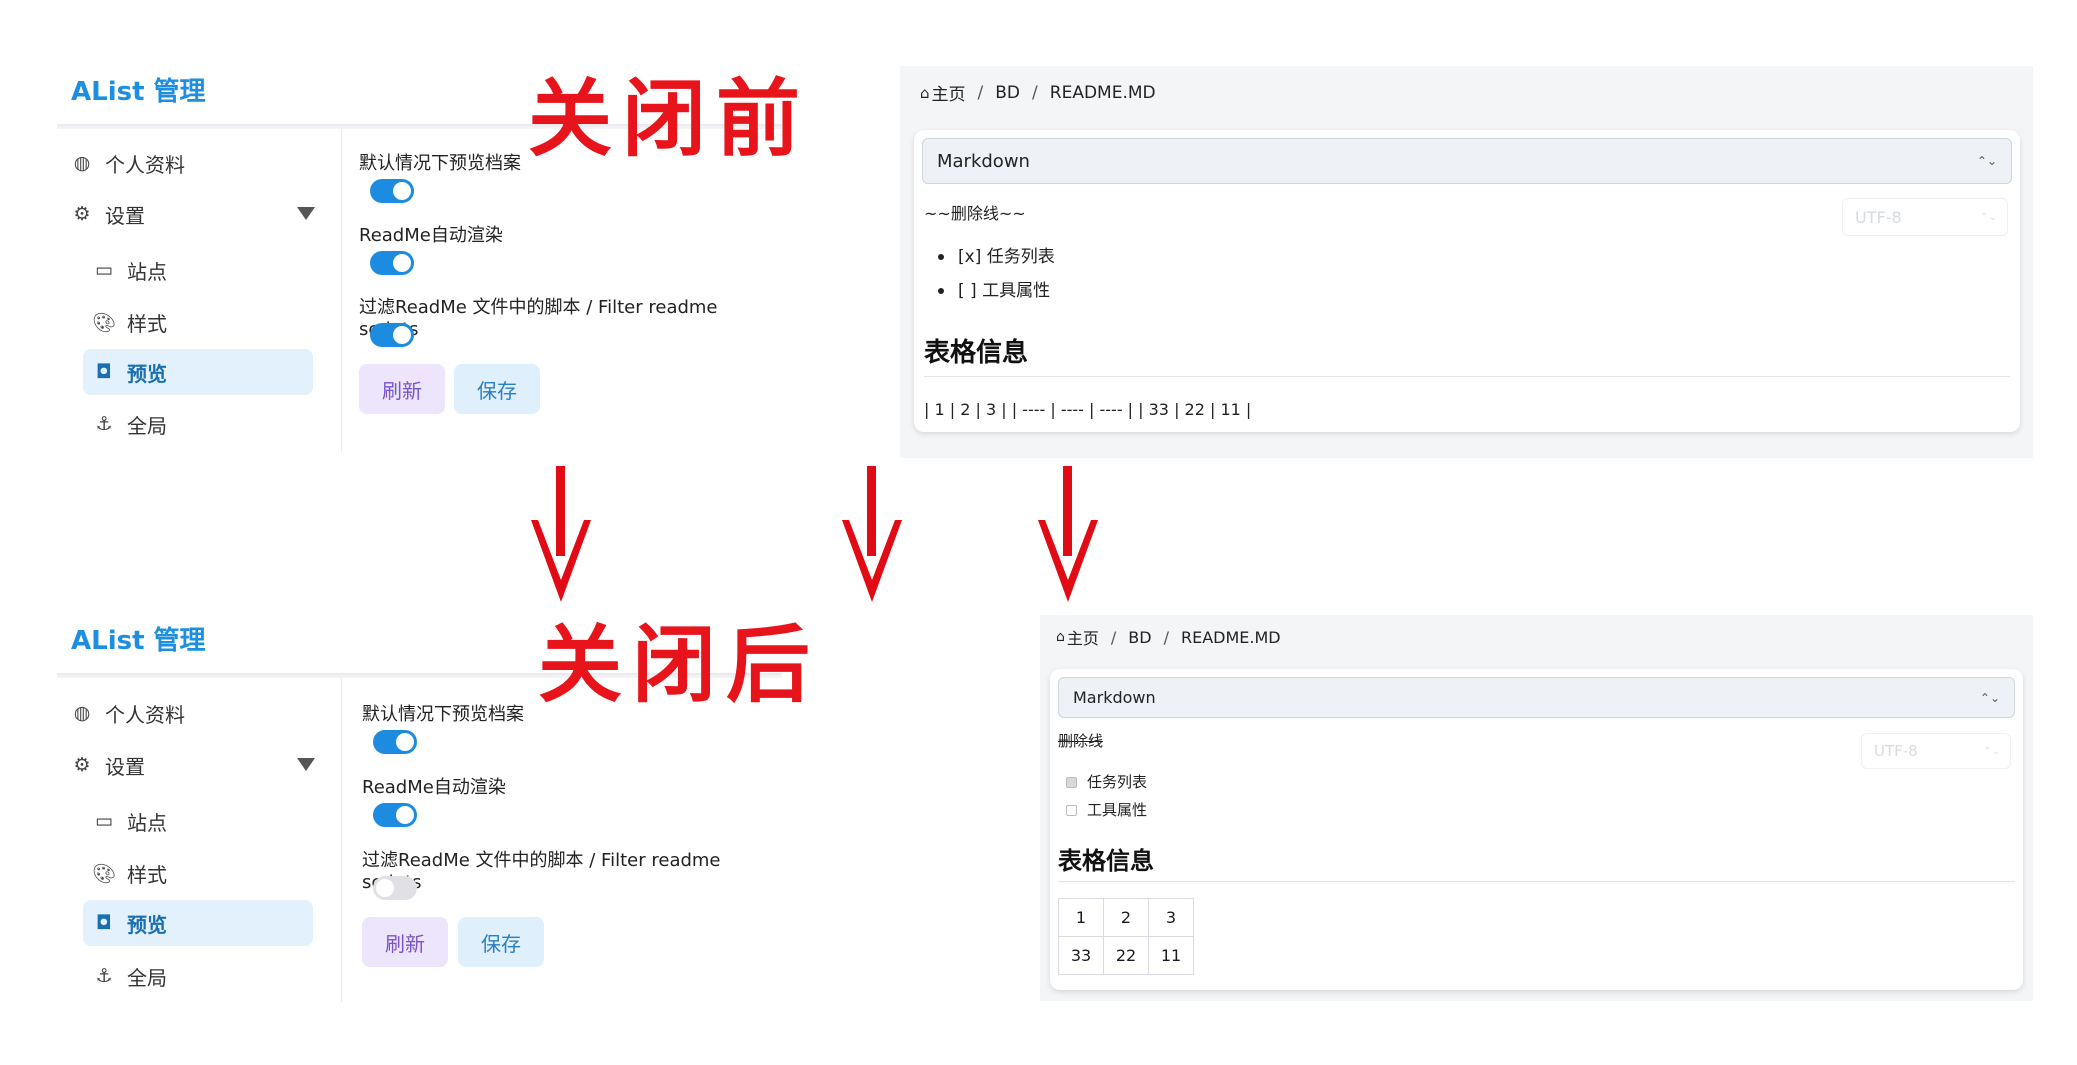 This screenshot has height=1065, width=2077. Describe the element at coordinates (975, 213) in the screenshot. I see `strikethrough-raw: ~~删除线~~` at that location.